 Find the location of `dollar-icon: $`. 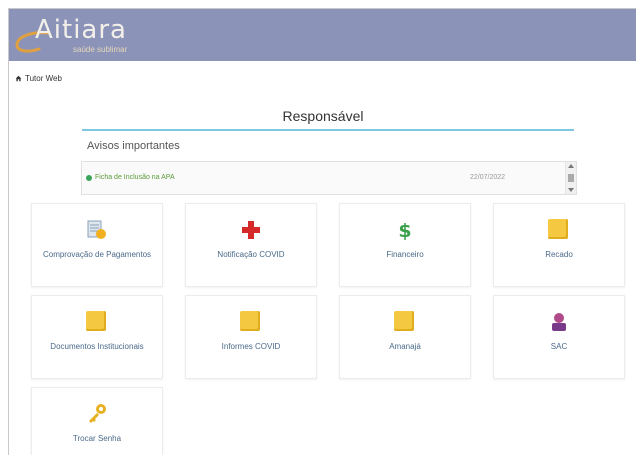

dollar-icon: $ is located at coordinates (404, 230).